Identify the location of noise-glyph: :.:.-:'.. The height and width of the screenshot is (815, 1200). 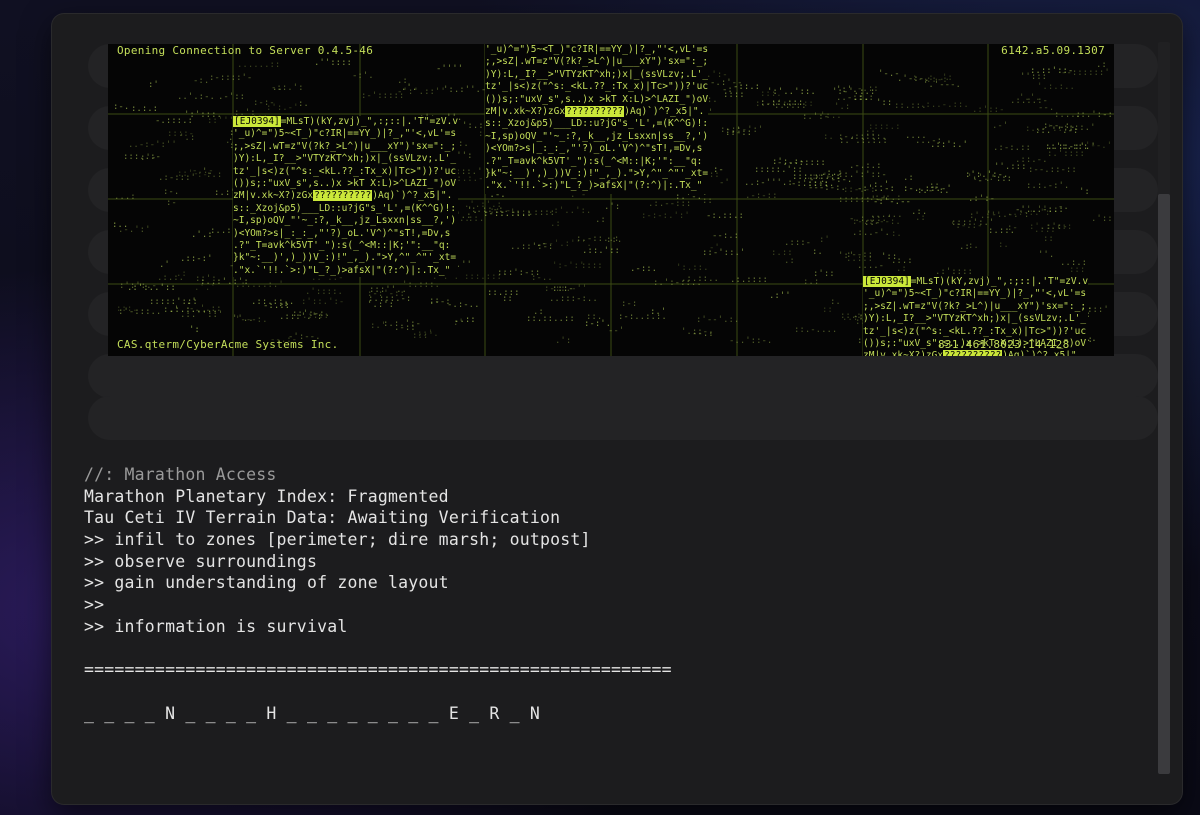
(1047, 186).